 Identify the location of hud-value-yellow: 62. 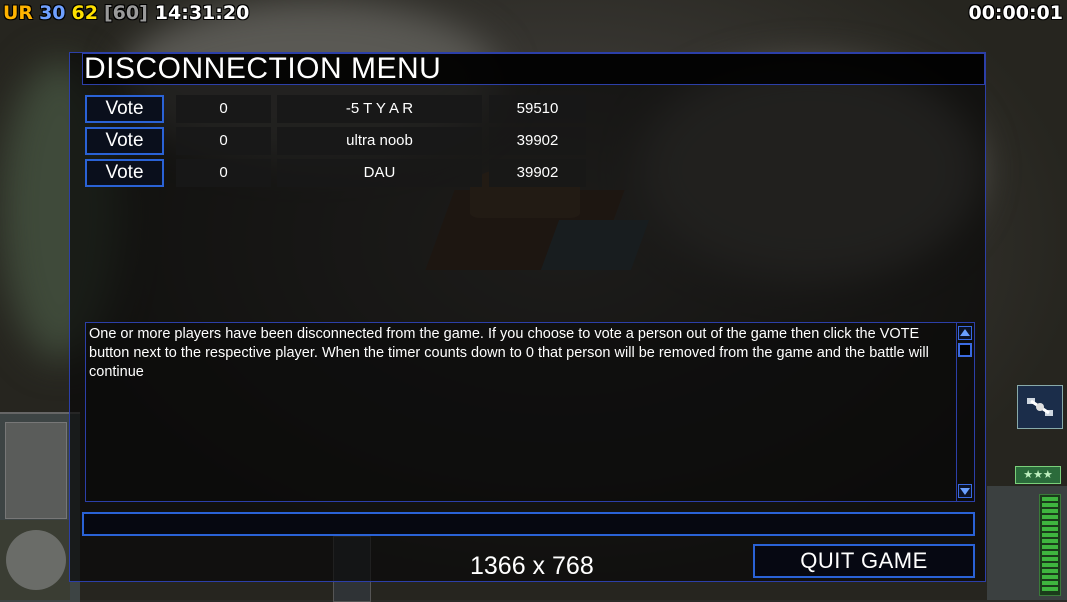
(84, 13).